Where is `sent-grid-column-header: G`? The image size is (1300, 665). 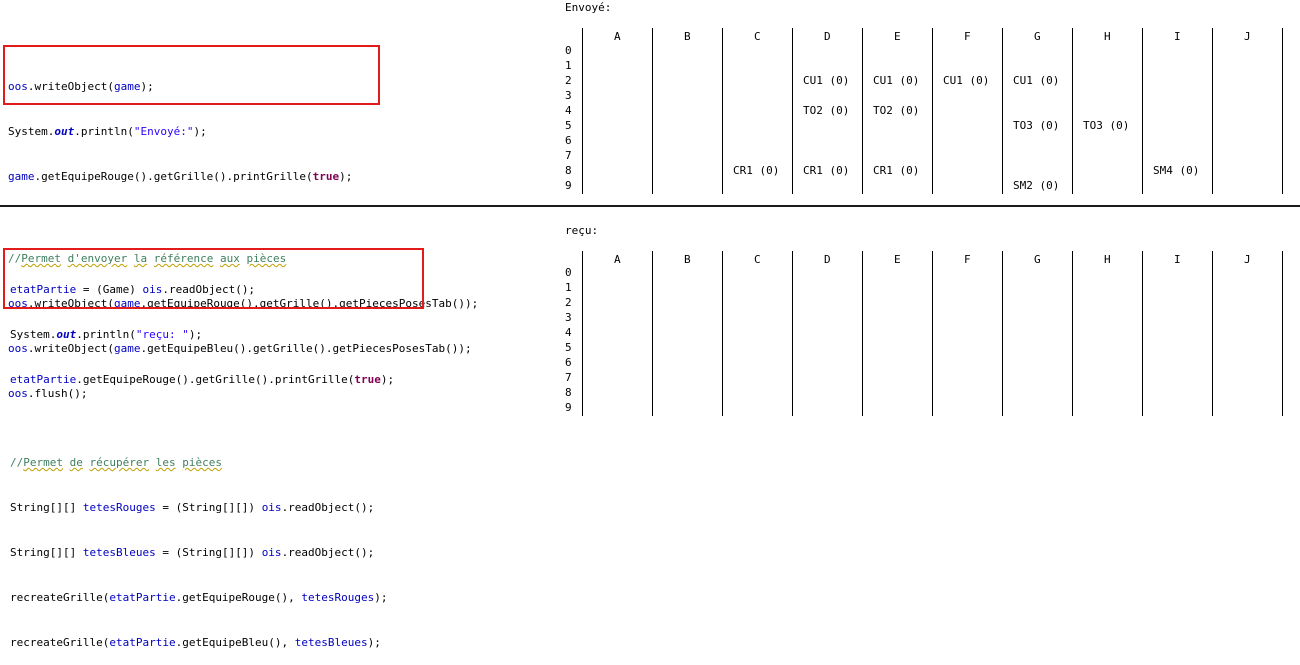
sent-grid-column-header: G is located at coordinates (1037, 36).